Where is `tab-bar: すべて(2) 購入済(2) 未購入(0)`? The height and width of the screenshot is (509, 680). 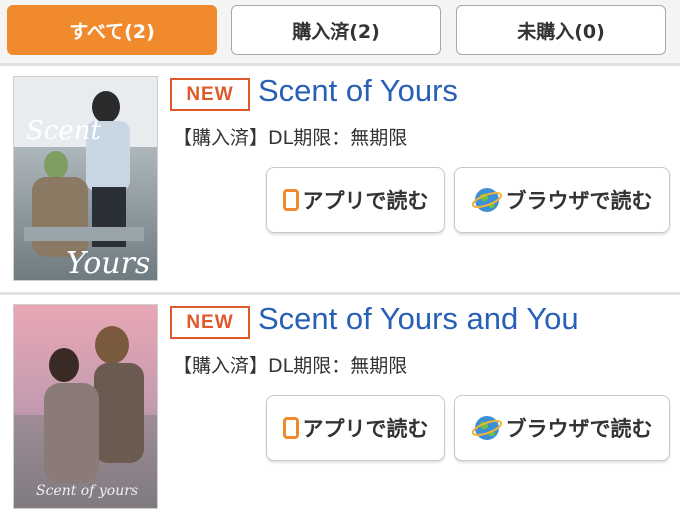 tab-bar: すべて(2) 購入済(2) 未購入(0) is located at coordinates (340, 32).